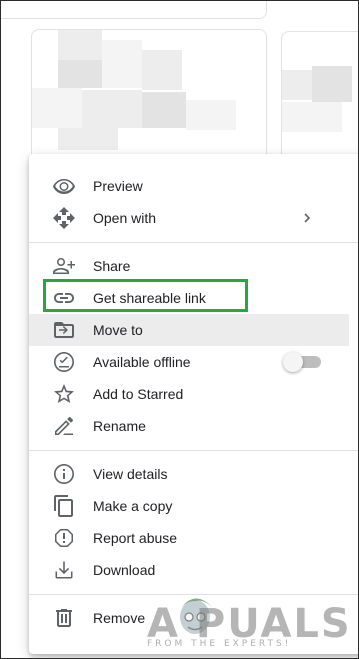 This screenshot has height=659, width=359. I want to click on trash-icon, so click(64, 618).